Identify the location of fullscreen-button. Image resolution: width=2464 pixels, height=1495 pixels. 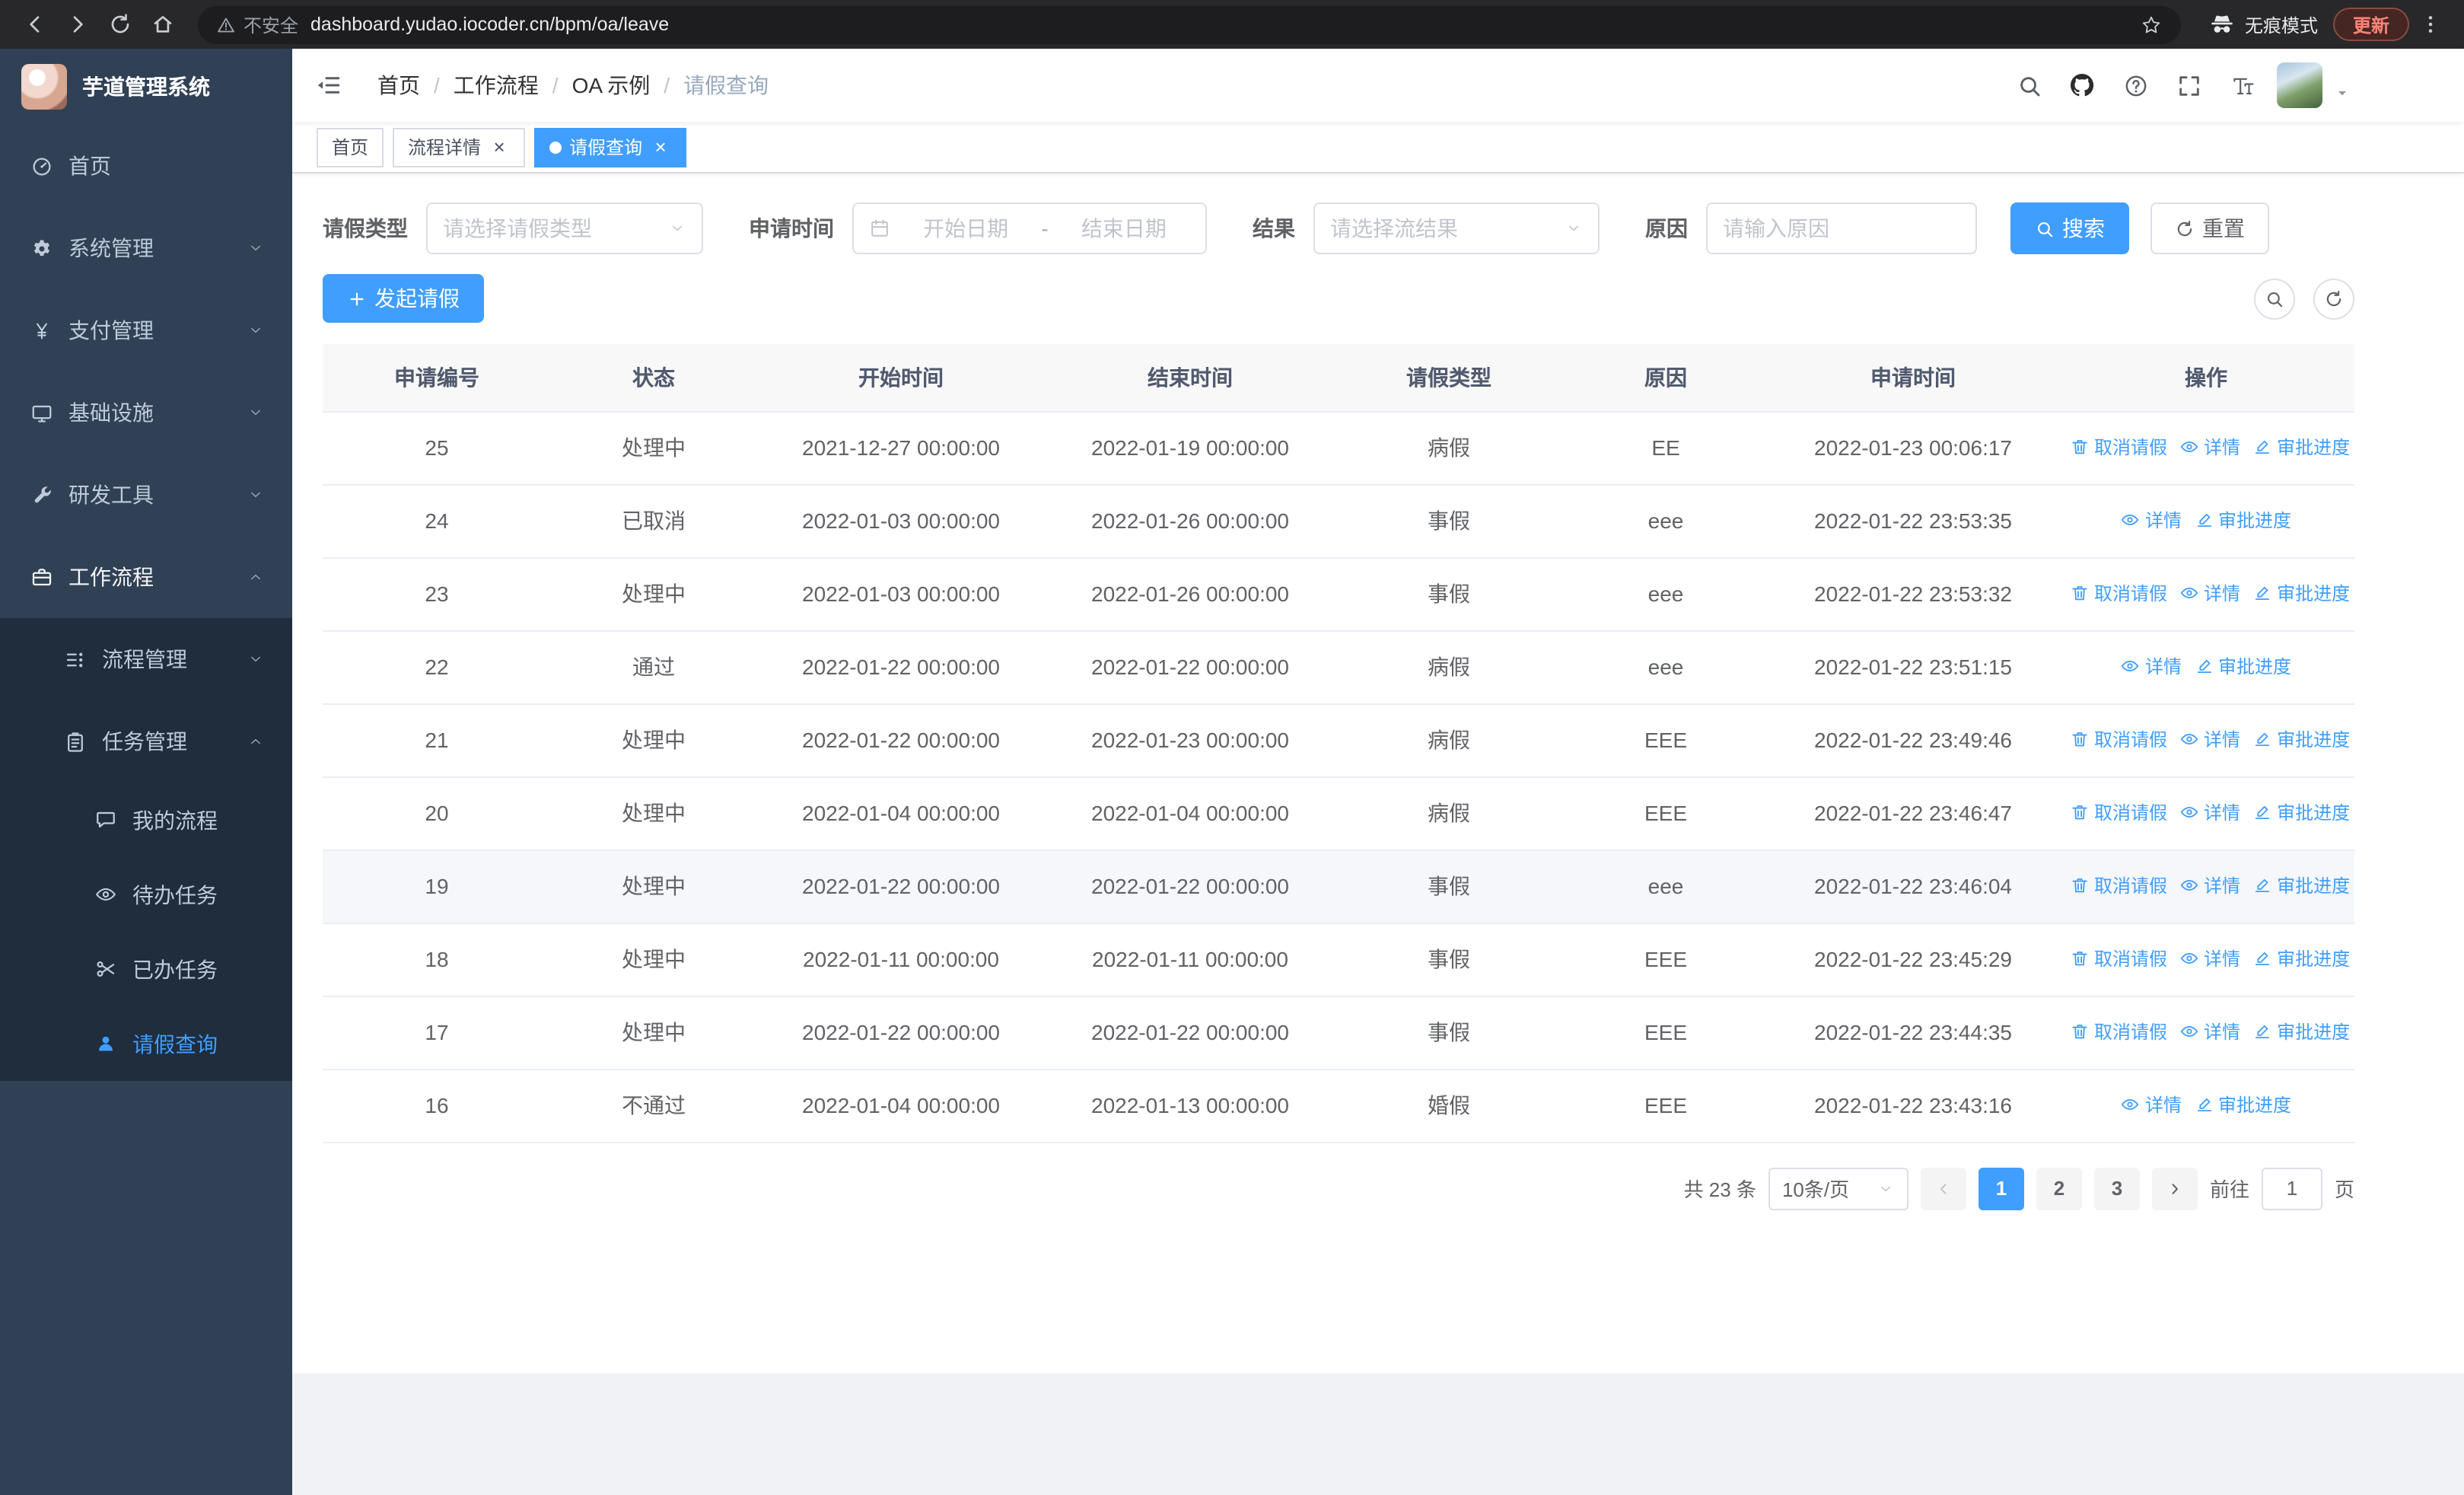
(2188, 86).